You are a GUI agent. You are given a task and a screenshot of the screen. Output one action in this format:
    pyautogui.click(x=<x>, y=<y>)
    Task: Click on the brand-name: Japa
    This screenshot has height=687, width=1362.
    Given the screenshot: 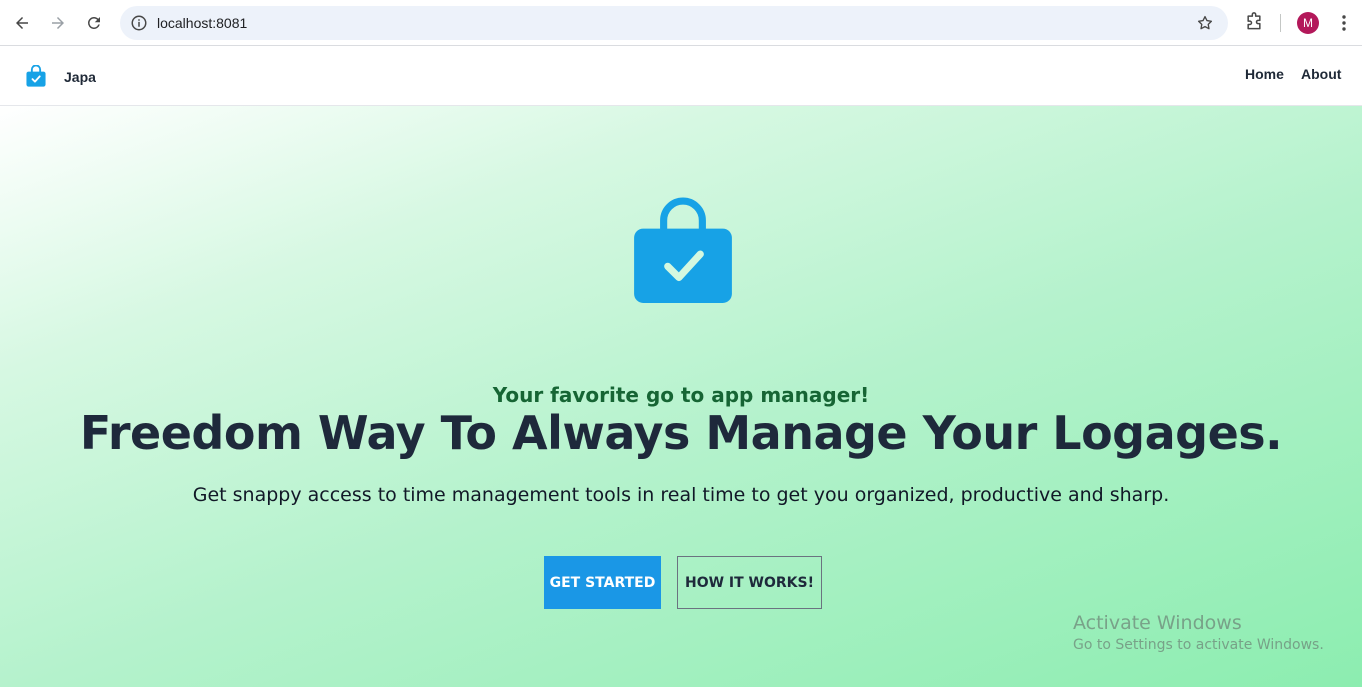 What is the action you would take?
    pyautogui.click(x=80, y=77)
    